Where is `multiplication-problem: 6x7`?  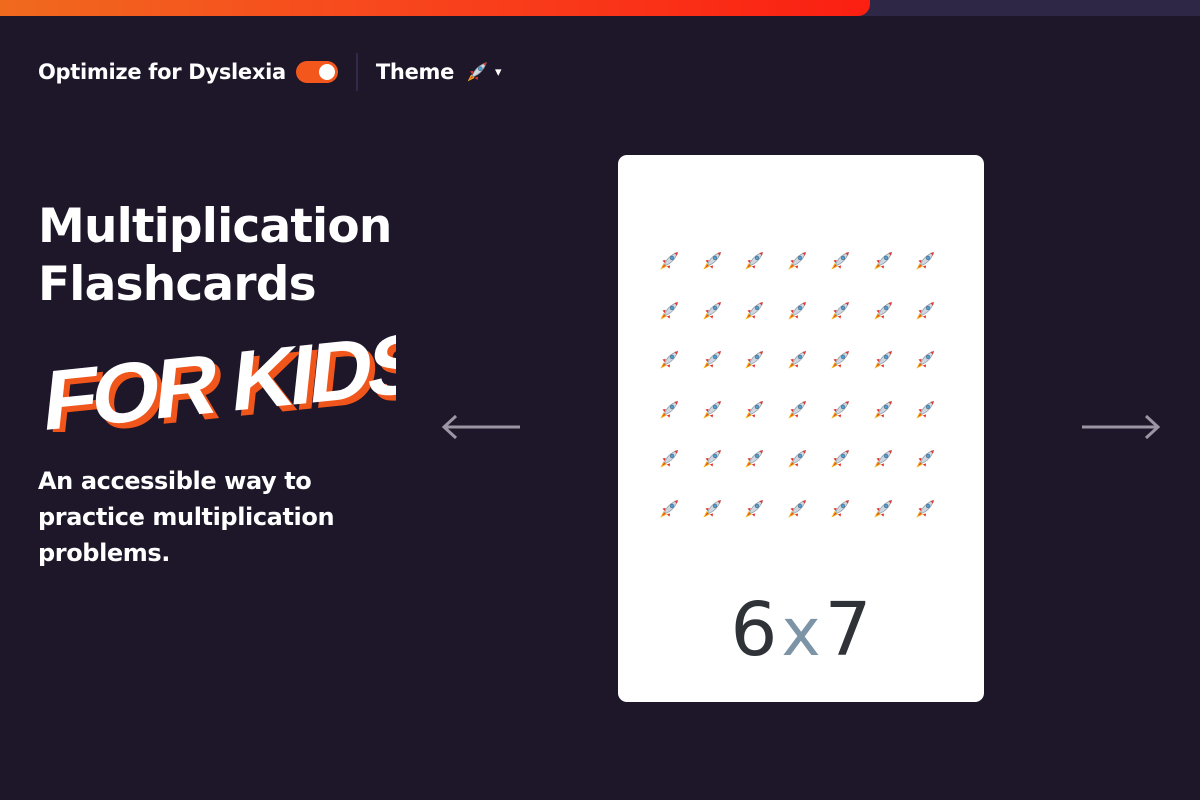 multiplication-problem: 6x7 is located at coordinates (801, 631).